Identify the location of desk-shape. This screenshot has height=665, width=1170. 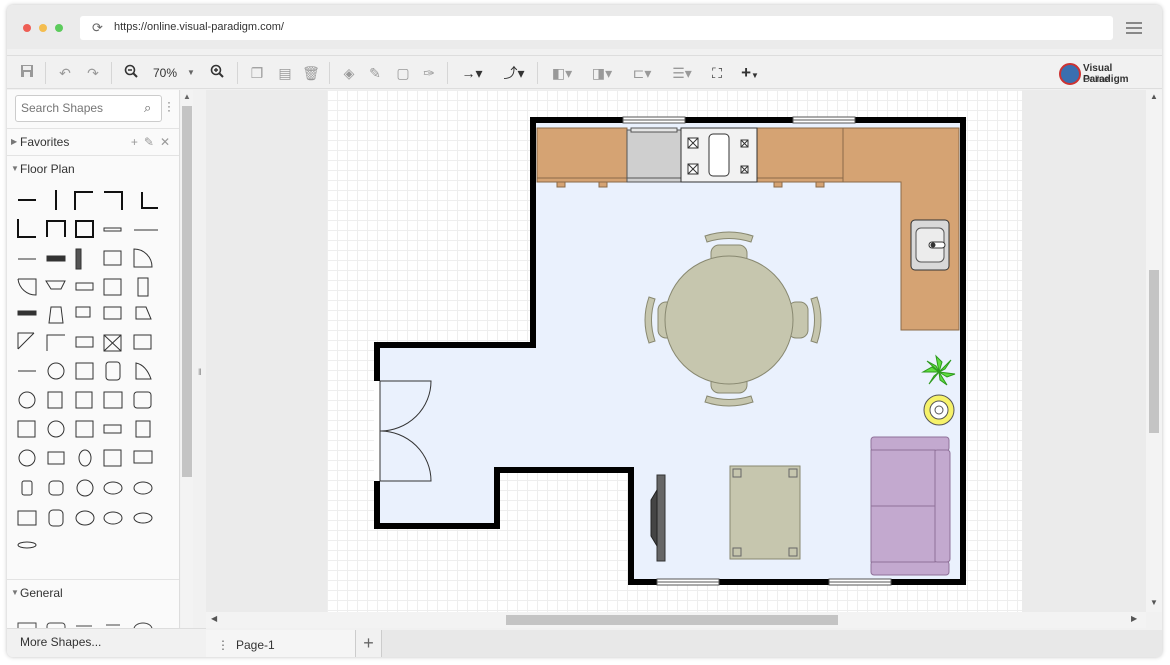
(112, 313).